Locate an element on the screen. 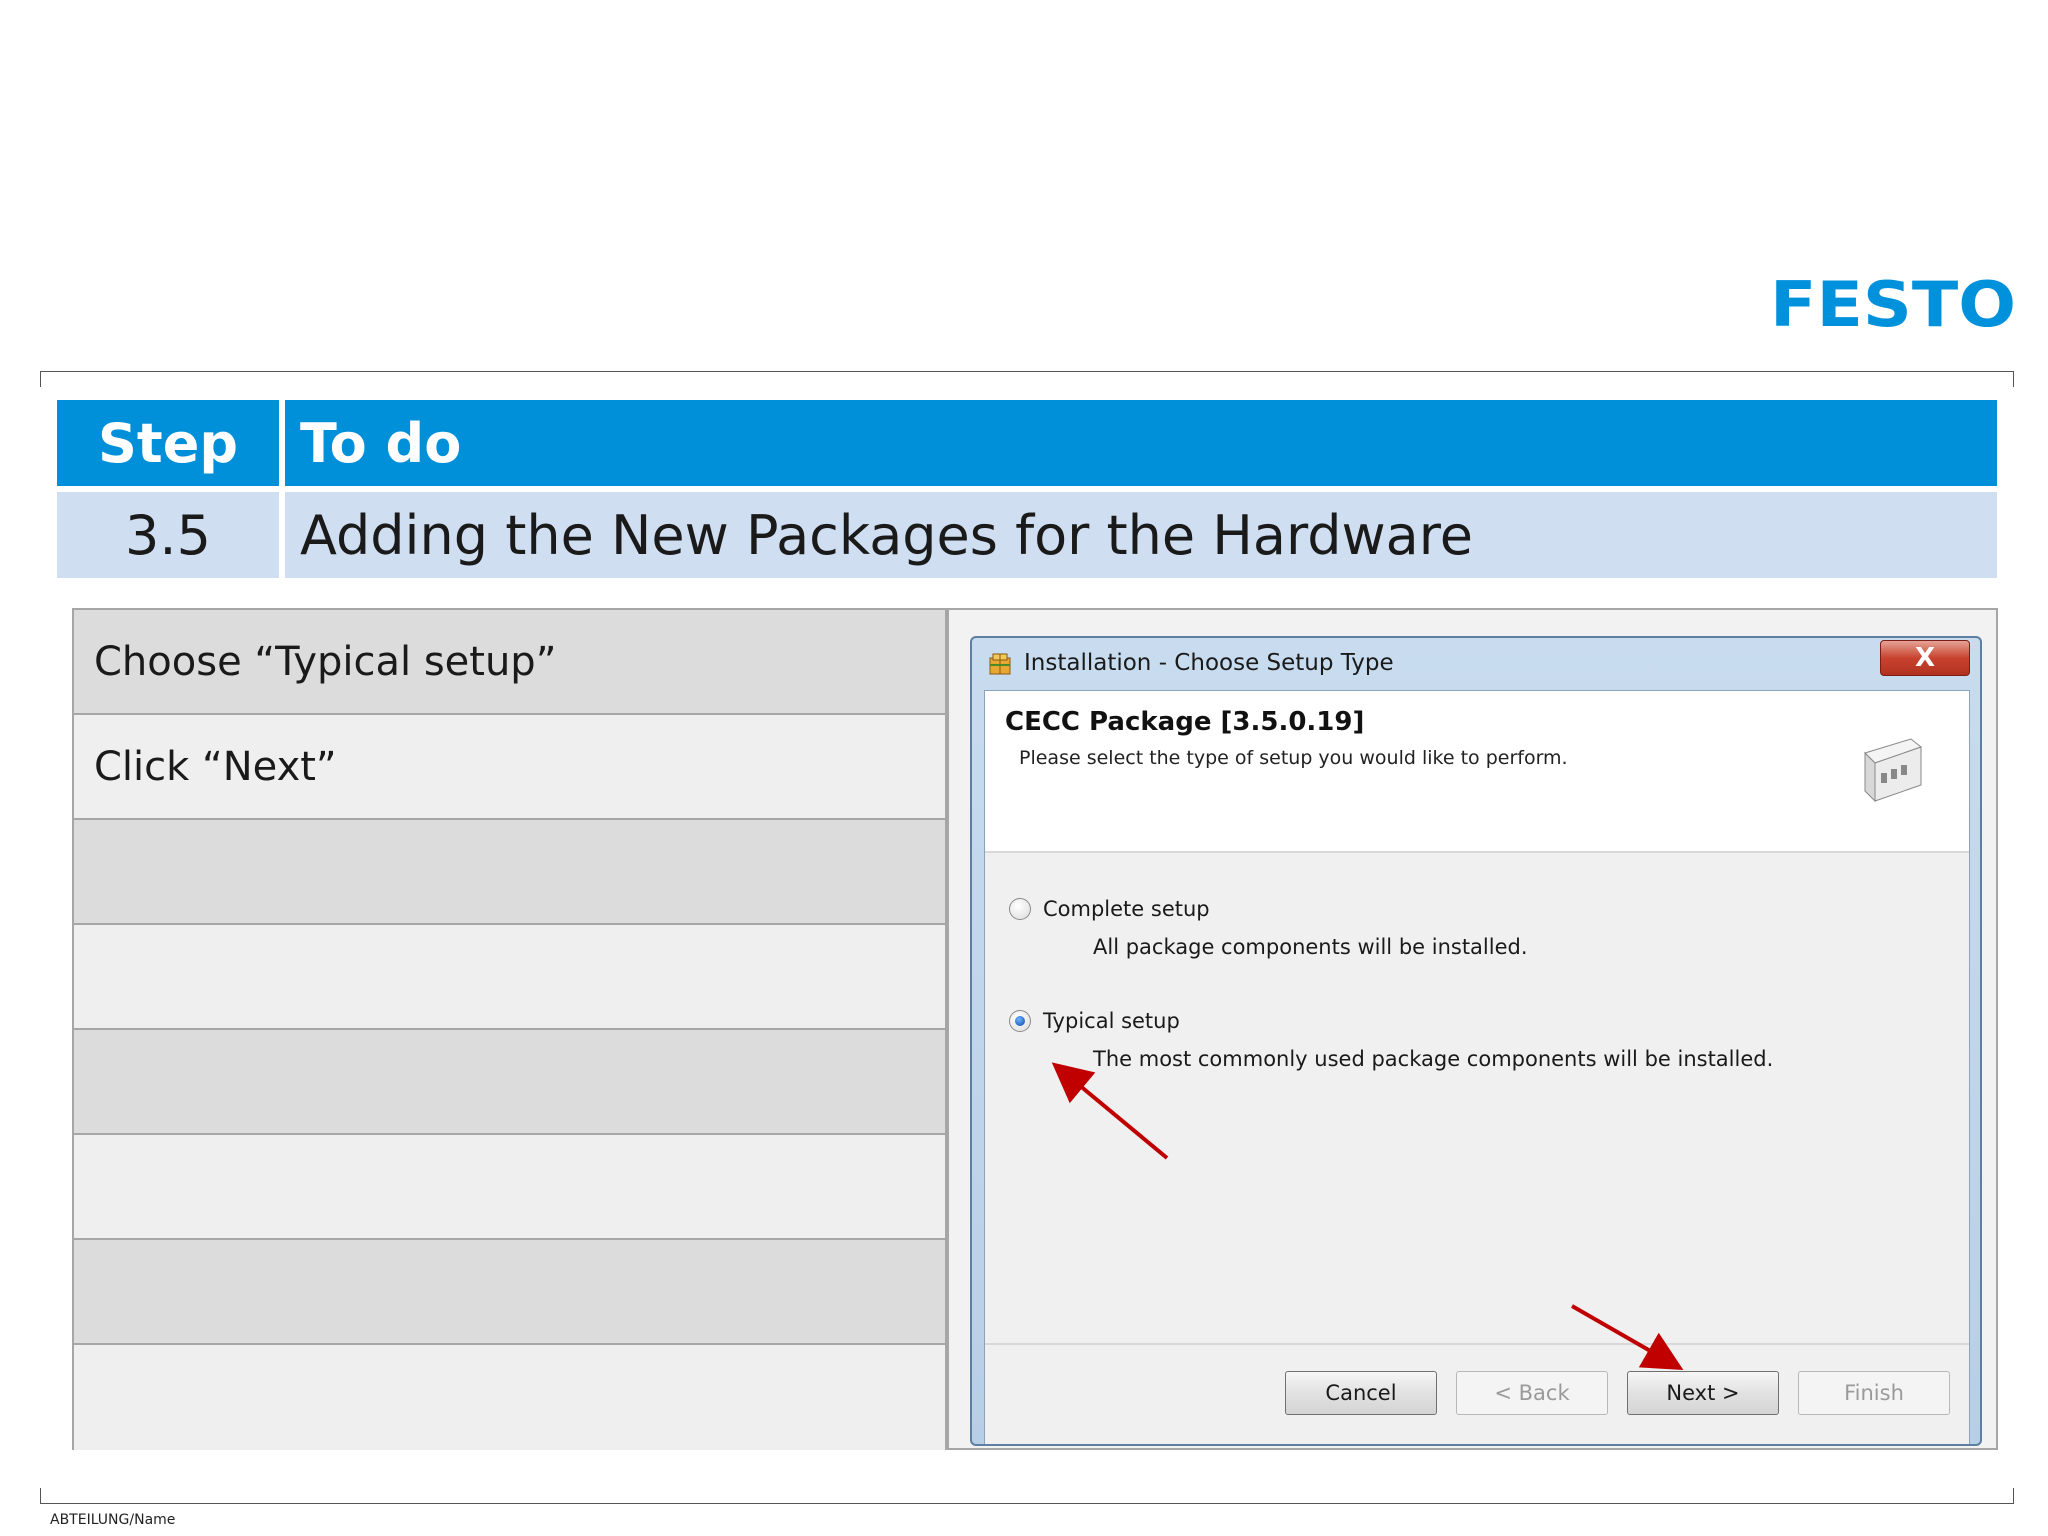  header-todo-label: To do is located at coordinates (381, 443).